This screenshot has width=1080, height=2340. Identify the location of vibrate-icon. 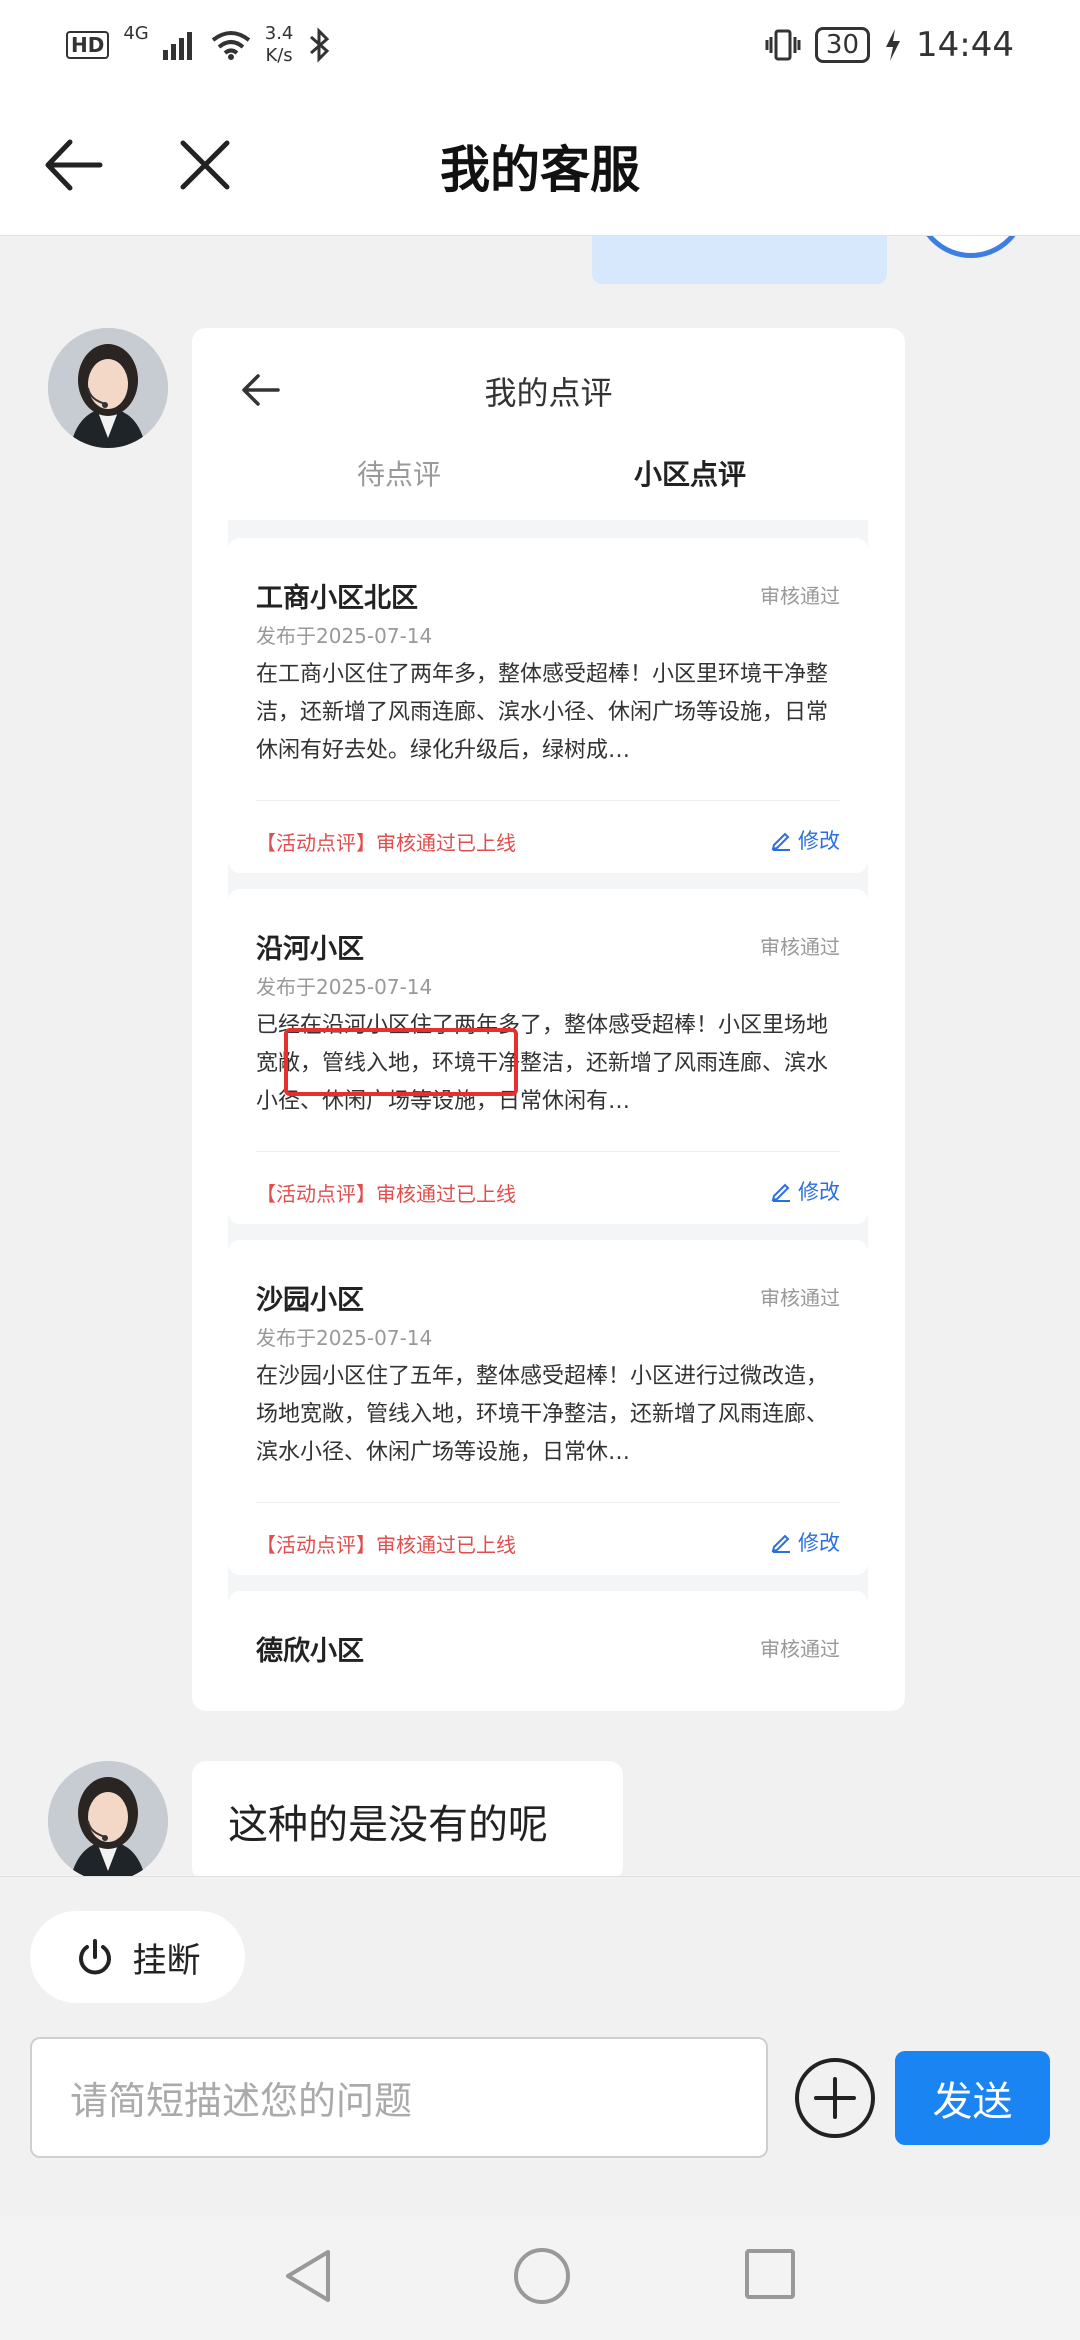
(783, 45).